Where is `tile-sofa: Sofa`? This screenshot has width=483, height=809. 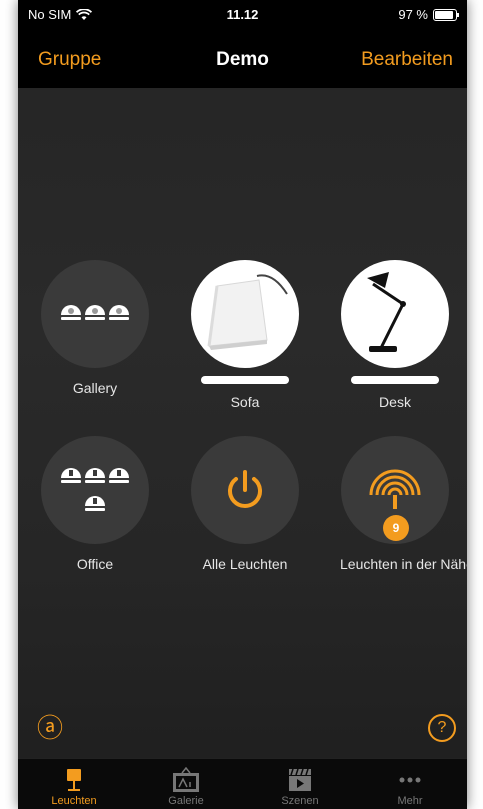
tile-sofa: Sofa is located at coordinates (245, 335).